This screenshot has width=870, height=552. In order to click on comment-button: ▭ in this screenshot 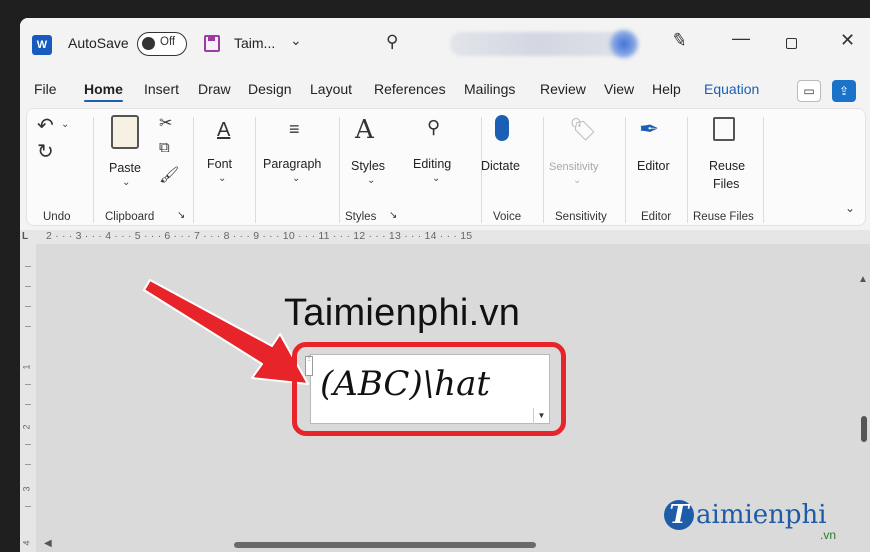, I will do `click(809, 91)`.